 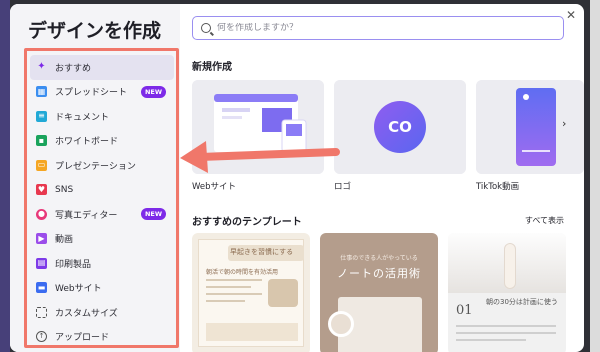 I want to click on sidebar-item-label: カスタムサイズ, so click(x=86, y=313).